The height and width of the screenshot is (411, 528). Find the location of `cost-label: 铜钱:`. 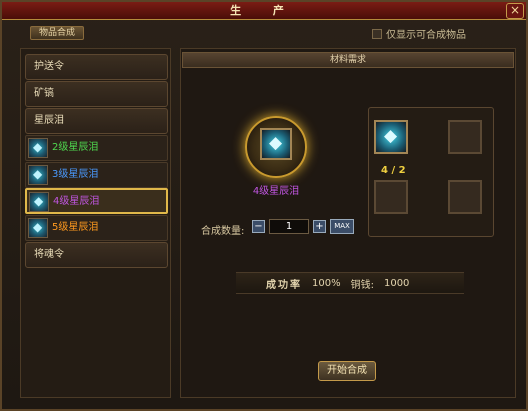

cost-label: 铜钱: is located at coordinates (362, 285).